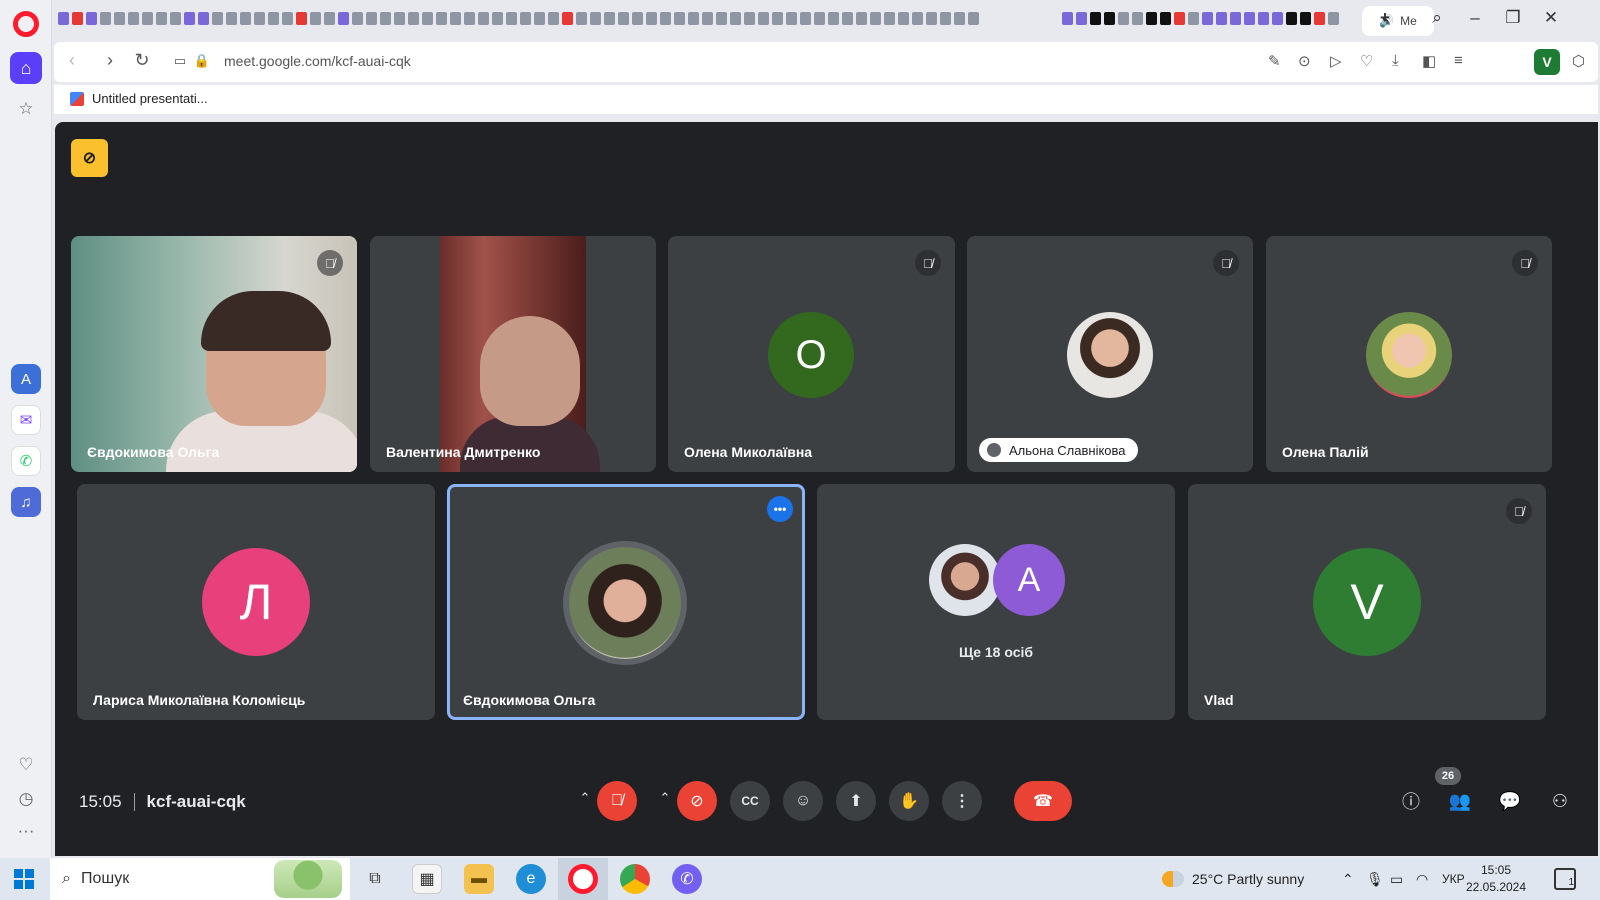 This screenshot has height=900, width=1600. I want to click on meeting-code: kcf-auai-cqk, so click(196, 801).